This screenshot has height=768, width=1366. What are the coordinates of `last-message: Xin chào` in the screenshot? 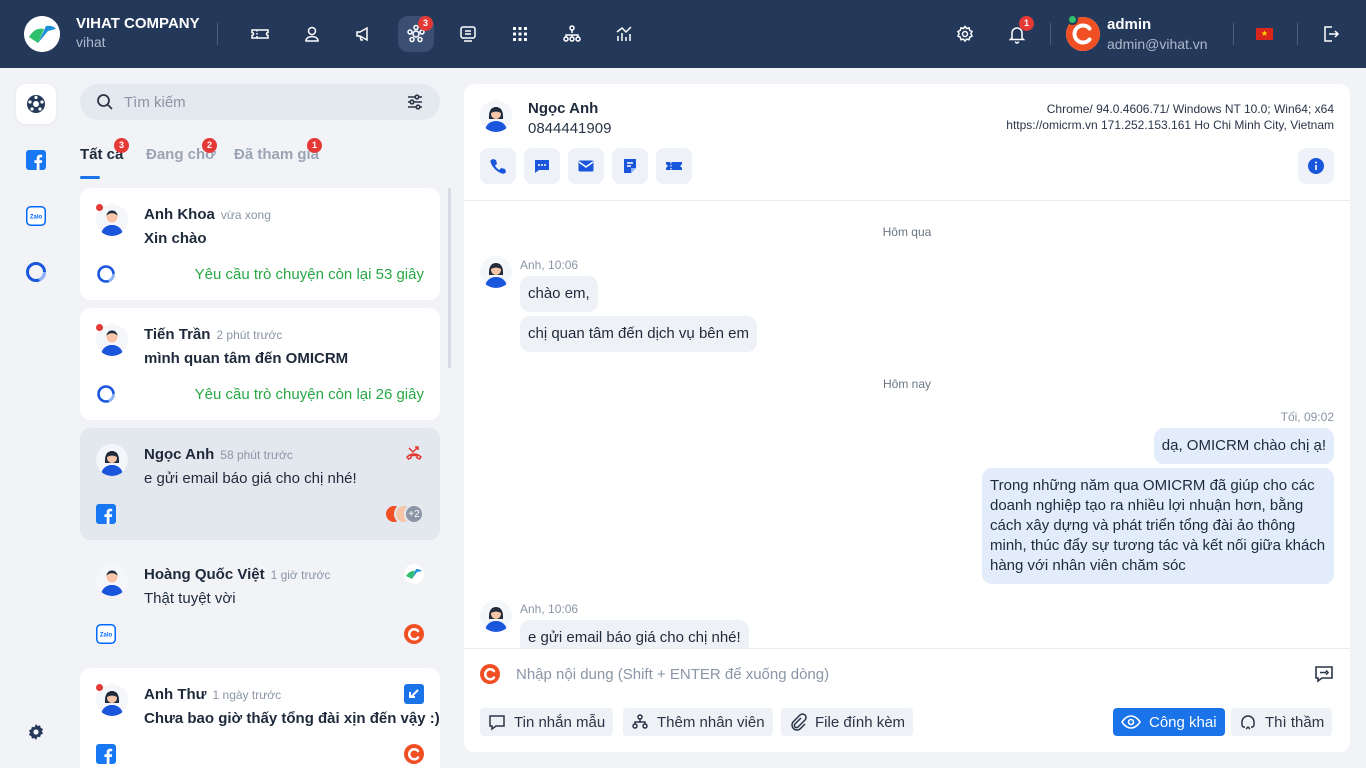 It's located at (175, 238).